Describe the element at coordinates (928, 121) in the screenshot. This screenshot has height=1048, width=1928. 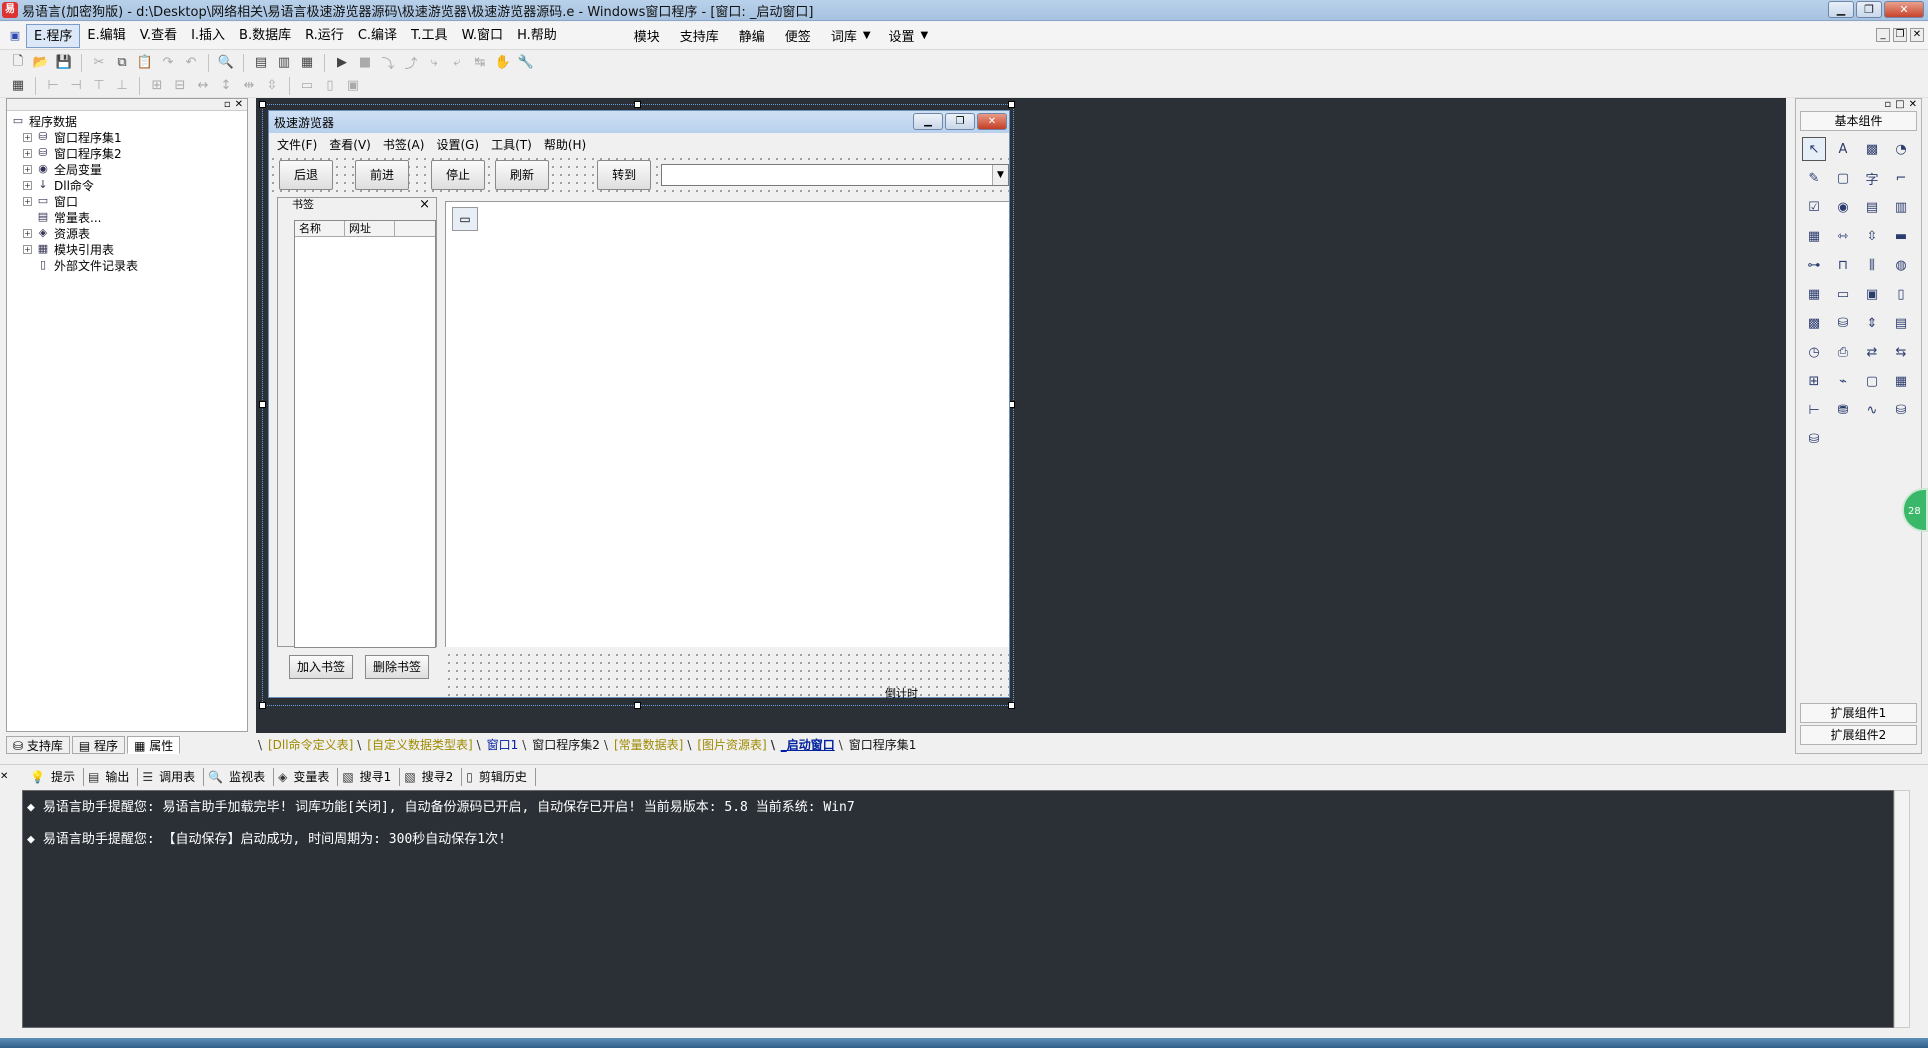
I see `form-minimize-button: ▁` at that location.